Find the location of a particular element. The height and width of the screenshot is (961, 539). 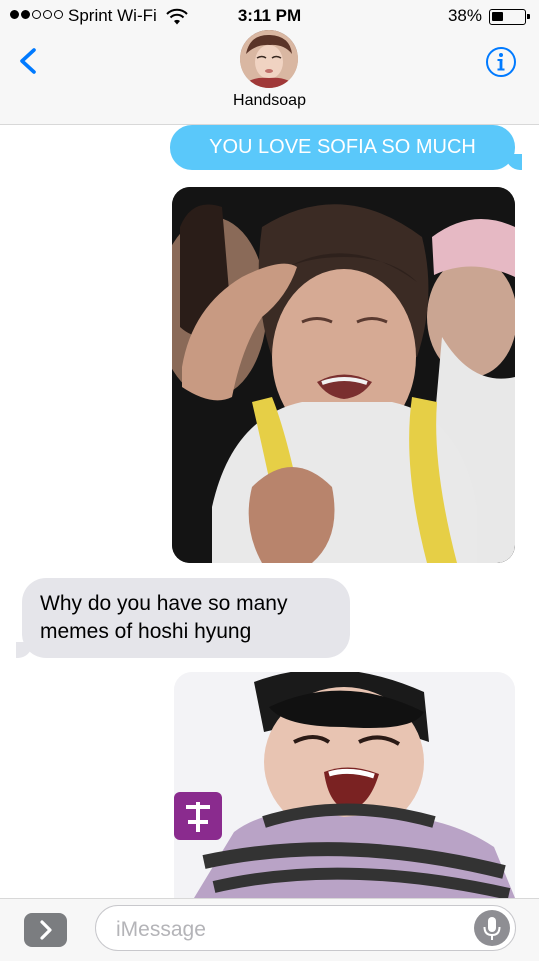

apps-button is located at coordinates (45, 930).